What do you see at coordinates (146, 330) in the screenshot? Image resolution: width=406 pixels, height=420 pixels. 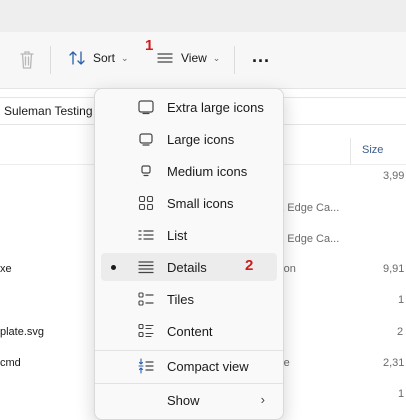 I see `content-icon` at bounding box center [146, 330].